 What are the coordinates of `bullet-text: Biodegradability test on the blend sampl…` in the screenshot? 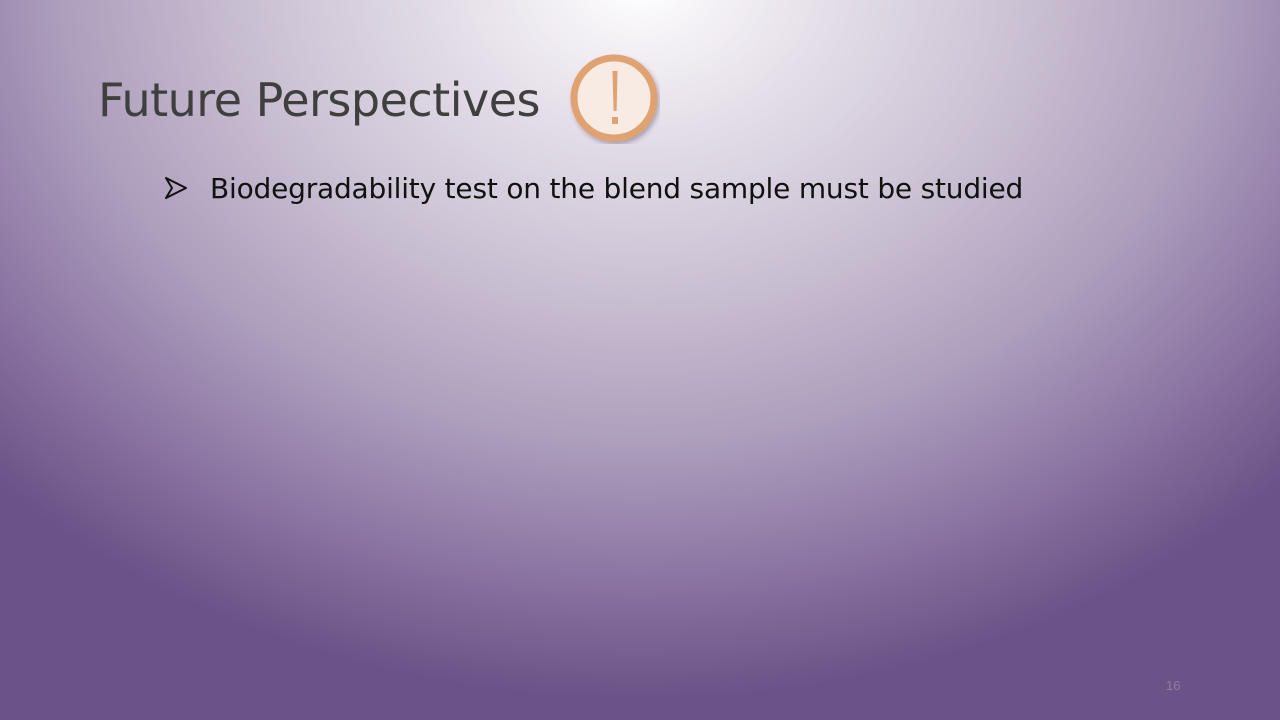 It's located at (617, 188).